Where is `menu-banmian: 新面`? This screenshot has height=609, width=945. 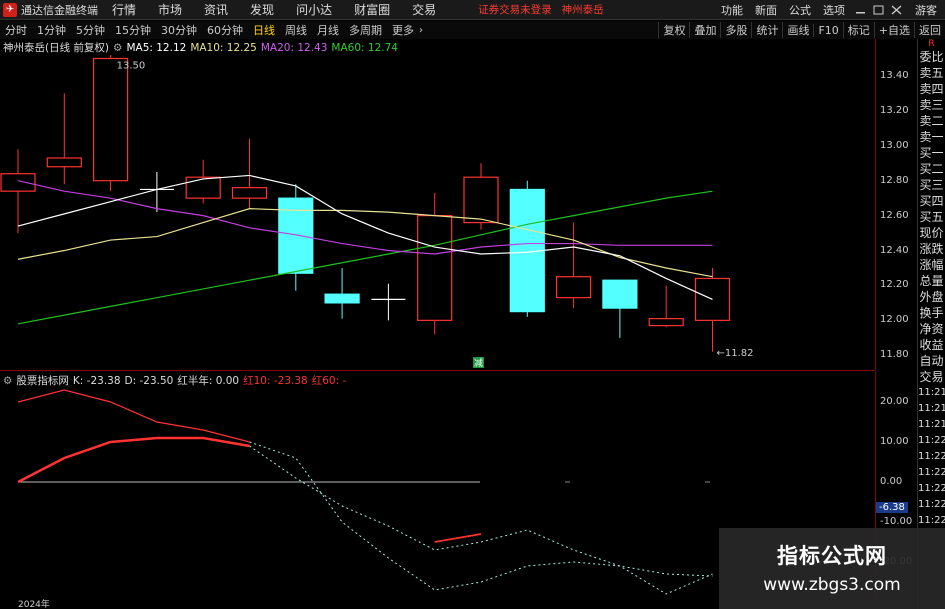
menu-banmian: 新面 is located at coordinates (766, 10).